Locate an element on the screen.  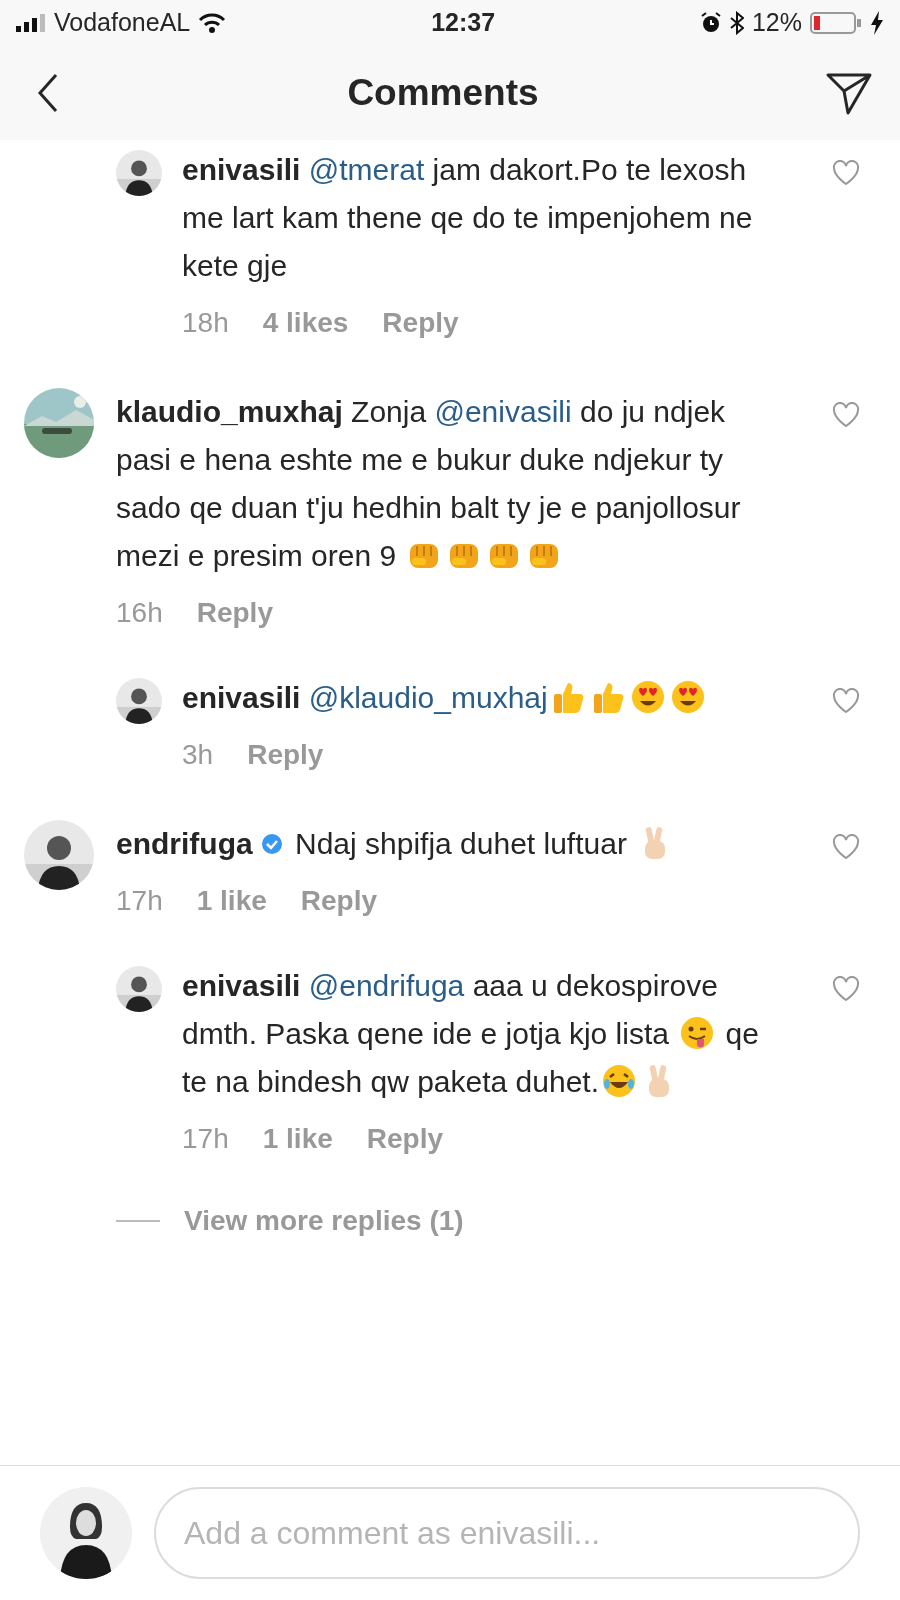
winking-tongue-emoji-icon is located at coordinates (697, 1033).